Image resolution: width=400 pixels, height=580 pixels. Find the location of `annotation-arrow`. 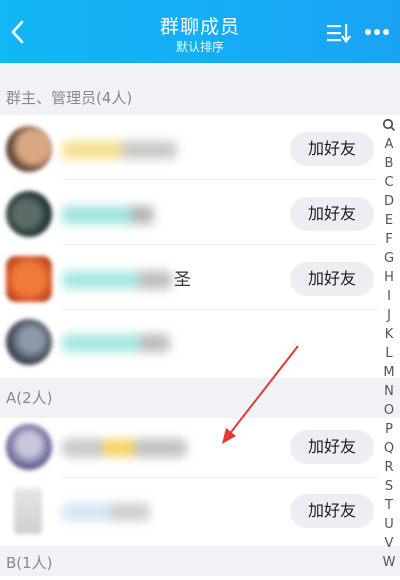

annotation-arrow is located at coordinates (260, 394).